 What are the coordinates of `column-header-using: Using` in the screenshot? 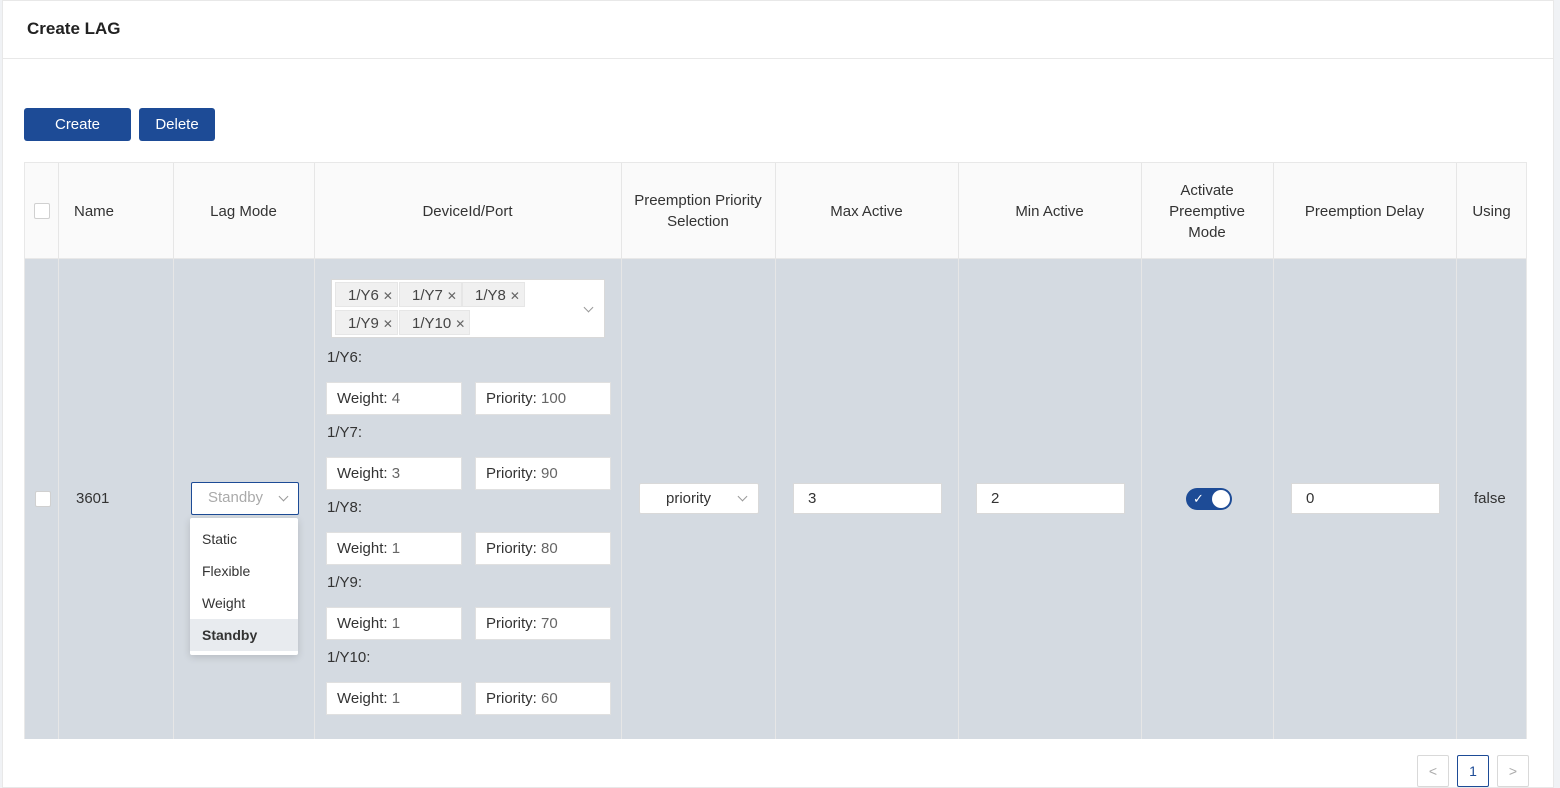 It's located at (1491, 211).